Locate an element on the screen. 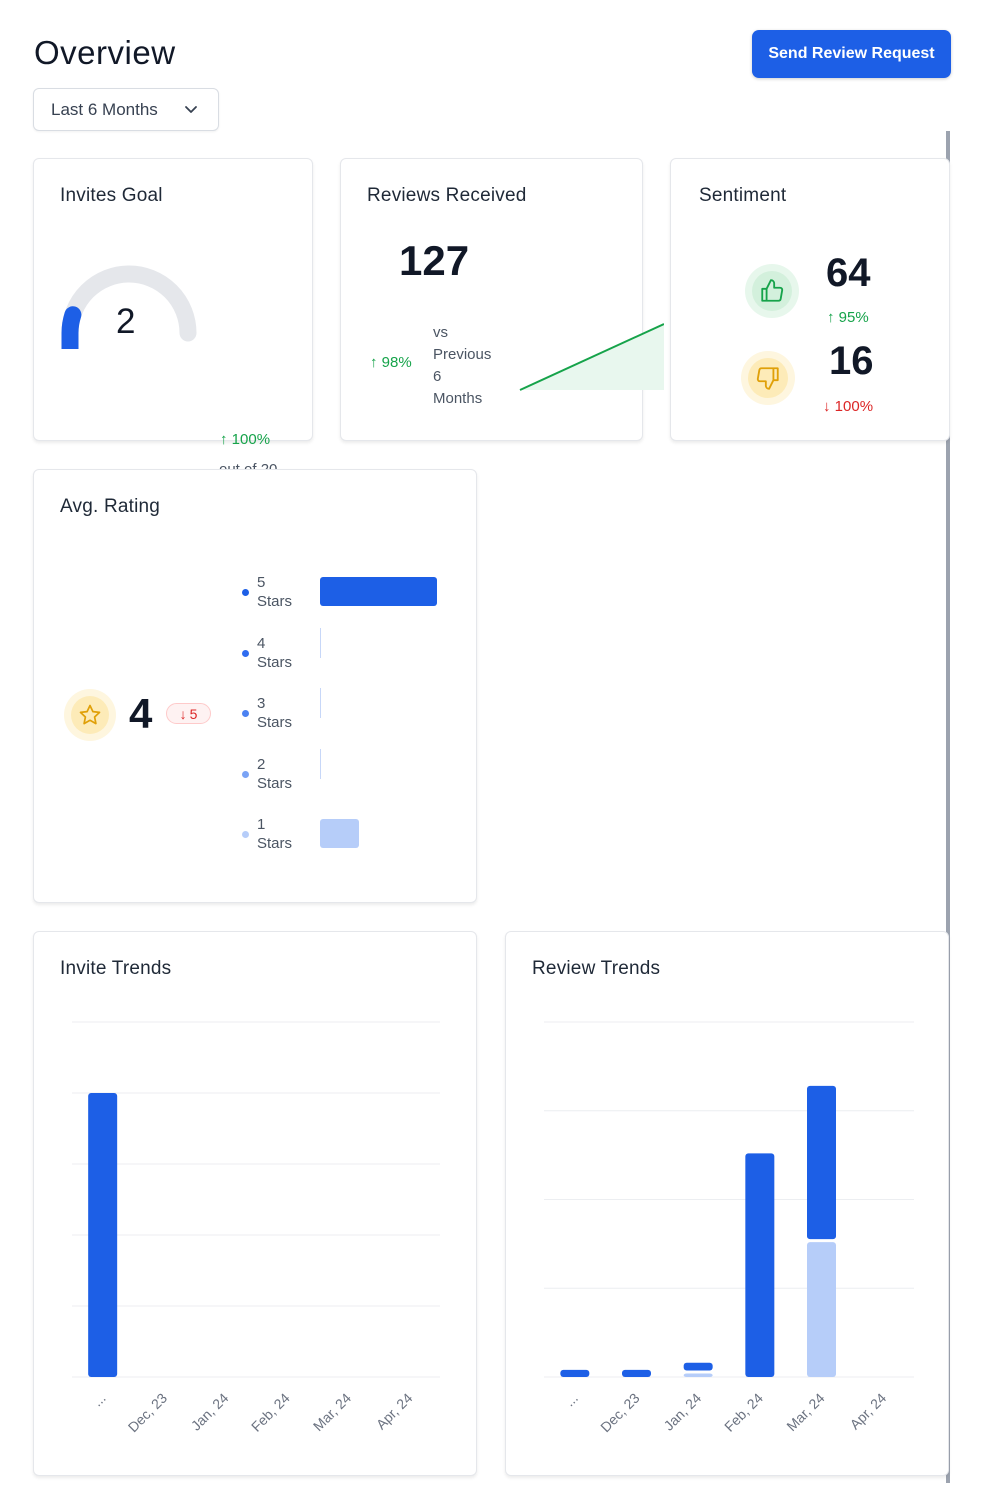 The height and width of the screenshot is (1494, 1003). rating-row-label: 1 Stars is located at coordinates (274, 834).